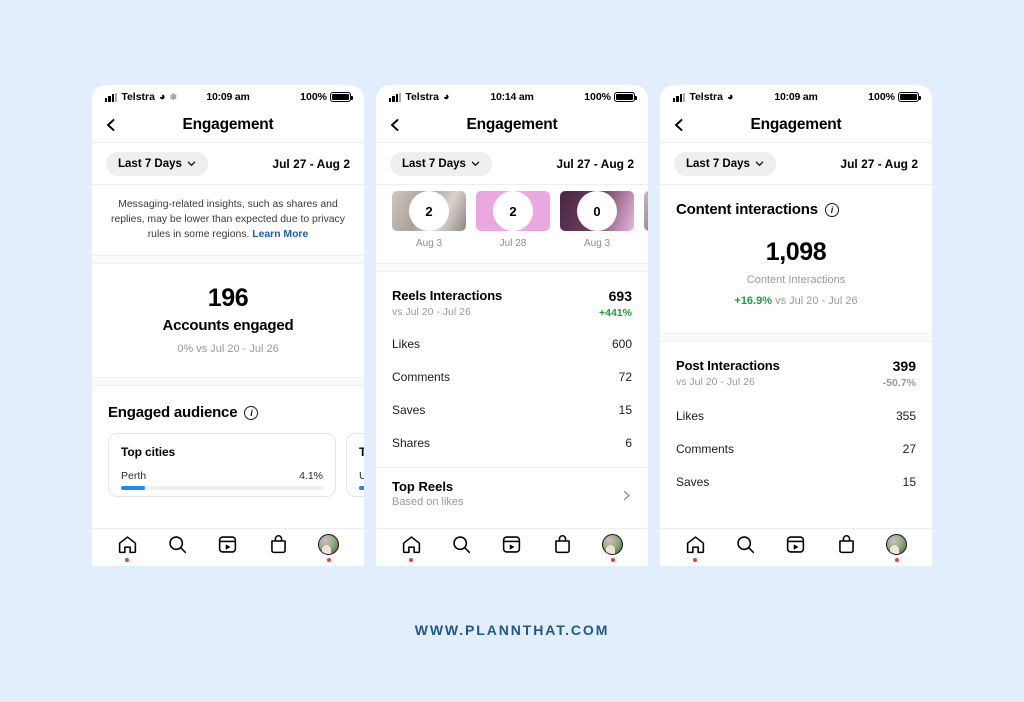 This screenshot has height=702, width=1024. I want to click on metric-row-value: 27, so click(909, 448).